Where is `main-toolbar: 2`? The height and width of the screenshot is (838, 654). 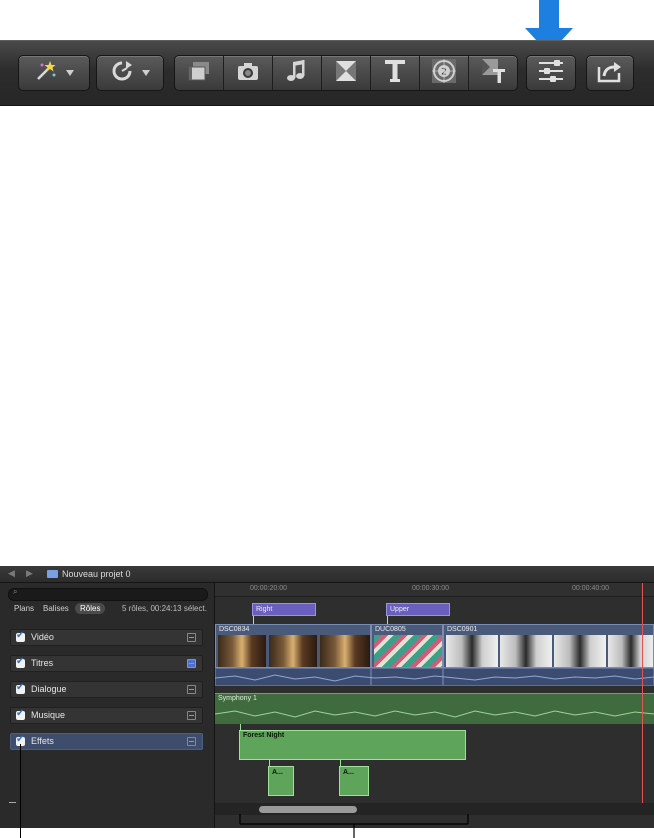 main-toolbar: 2 is located at coordinates (327, 73).